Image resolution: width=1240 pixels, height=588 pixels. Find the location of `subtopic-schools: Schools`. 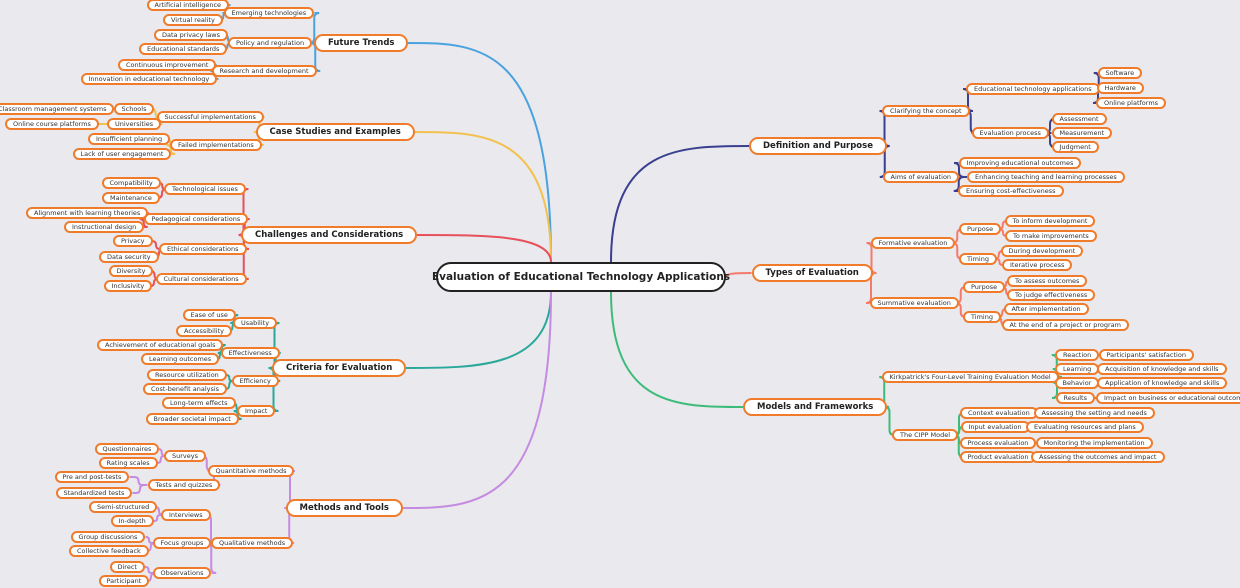

subtopic-schools: Schools is located at coordinates (134, 109).